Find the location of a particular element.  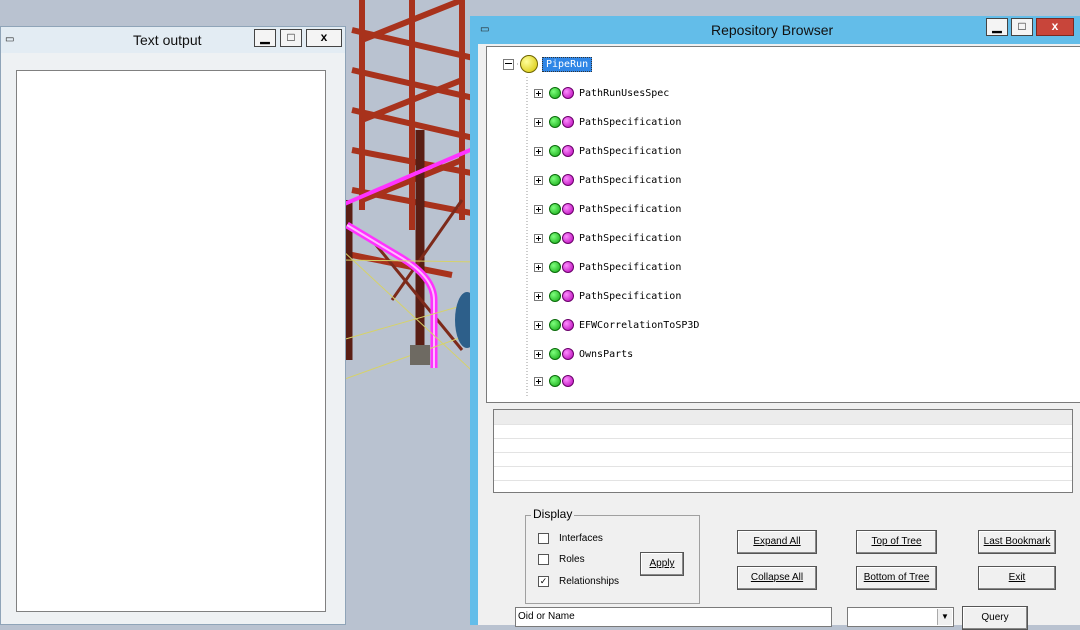

tree-node-label: PathRunUsesSpec is located at coordinates (624, 93).